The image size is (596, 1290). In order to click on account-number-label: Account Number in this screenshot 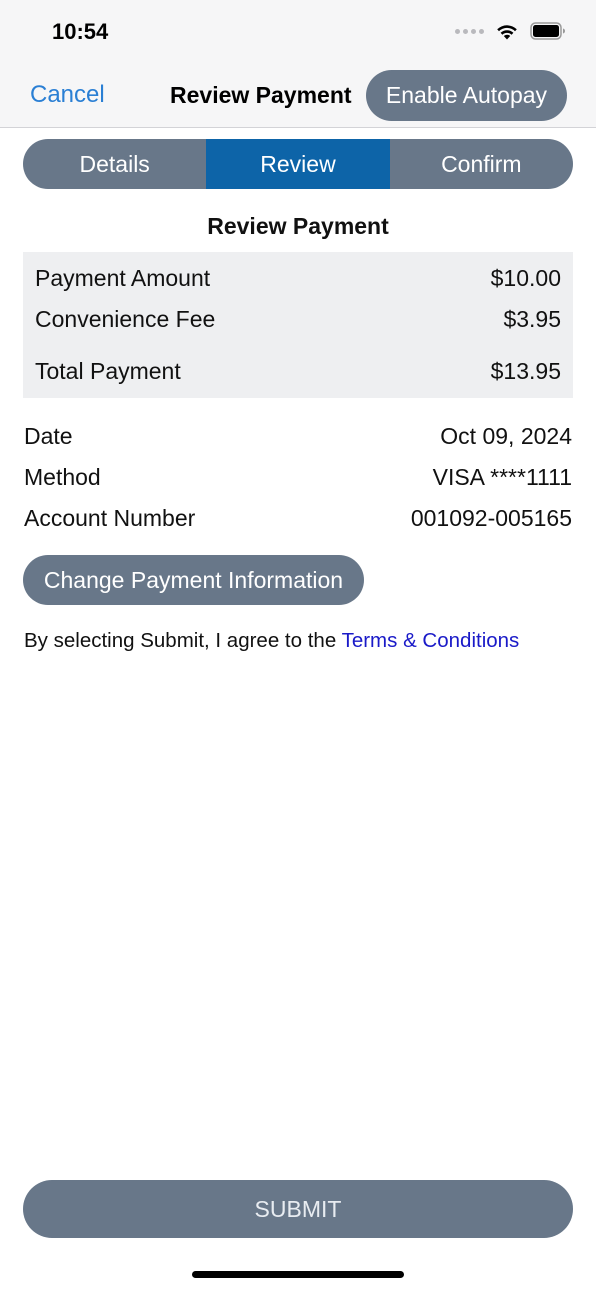, I will do `click(110, 518)`.